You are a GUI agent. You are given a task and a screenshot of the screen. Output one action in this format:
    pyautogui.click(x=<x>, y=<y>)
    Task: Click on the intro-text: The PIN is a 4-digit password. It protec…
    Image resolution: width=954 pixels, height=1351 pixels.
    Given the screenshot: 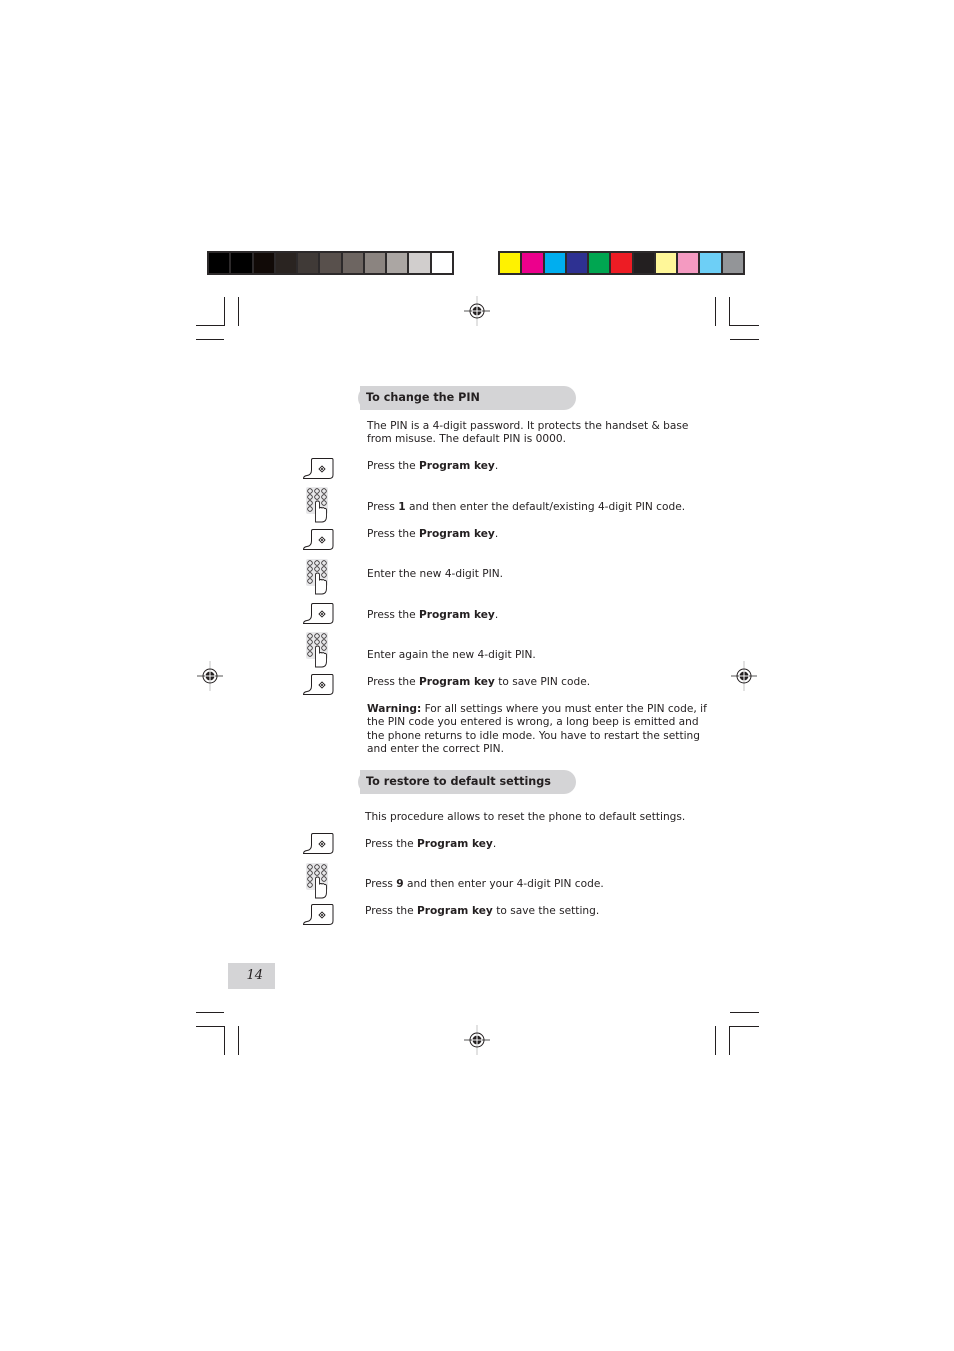 What is the action you would take?
    pyautogui.click(x=527, y=433)
    